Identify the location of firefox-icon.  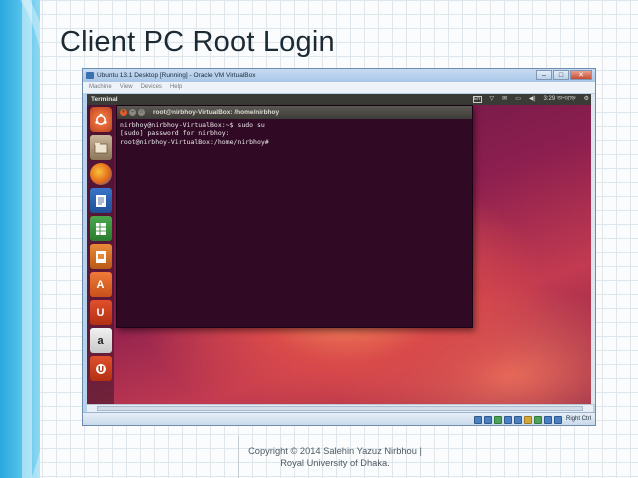
(100, 174).